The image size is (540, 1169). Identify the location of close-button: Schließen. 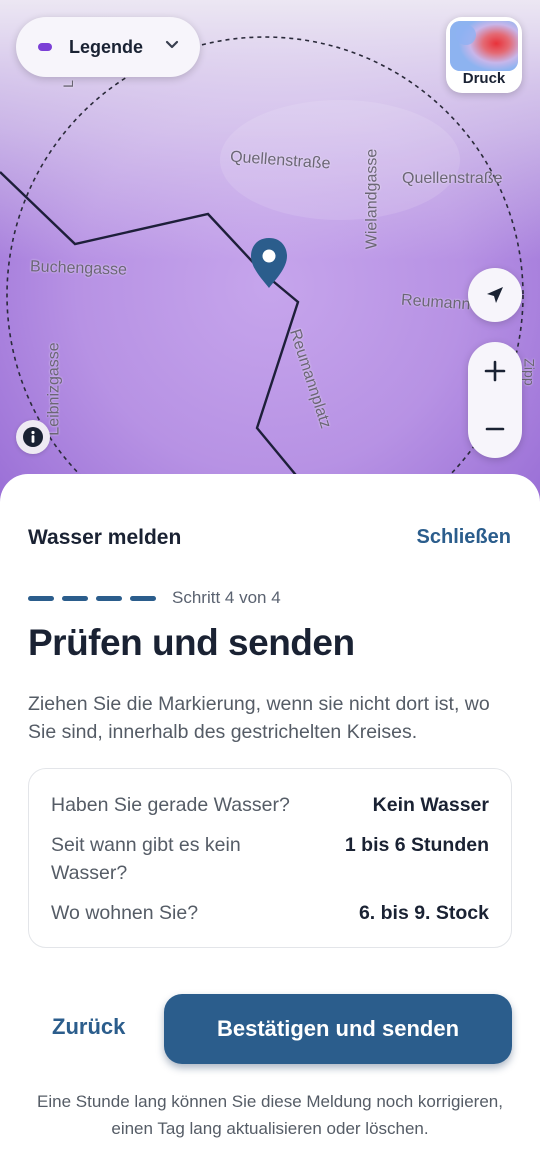
(464, 537).